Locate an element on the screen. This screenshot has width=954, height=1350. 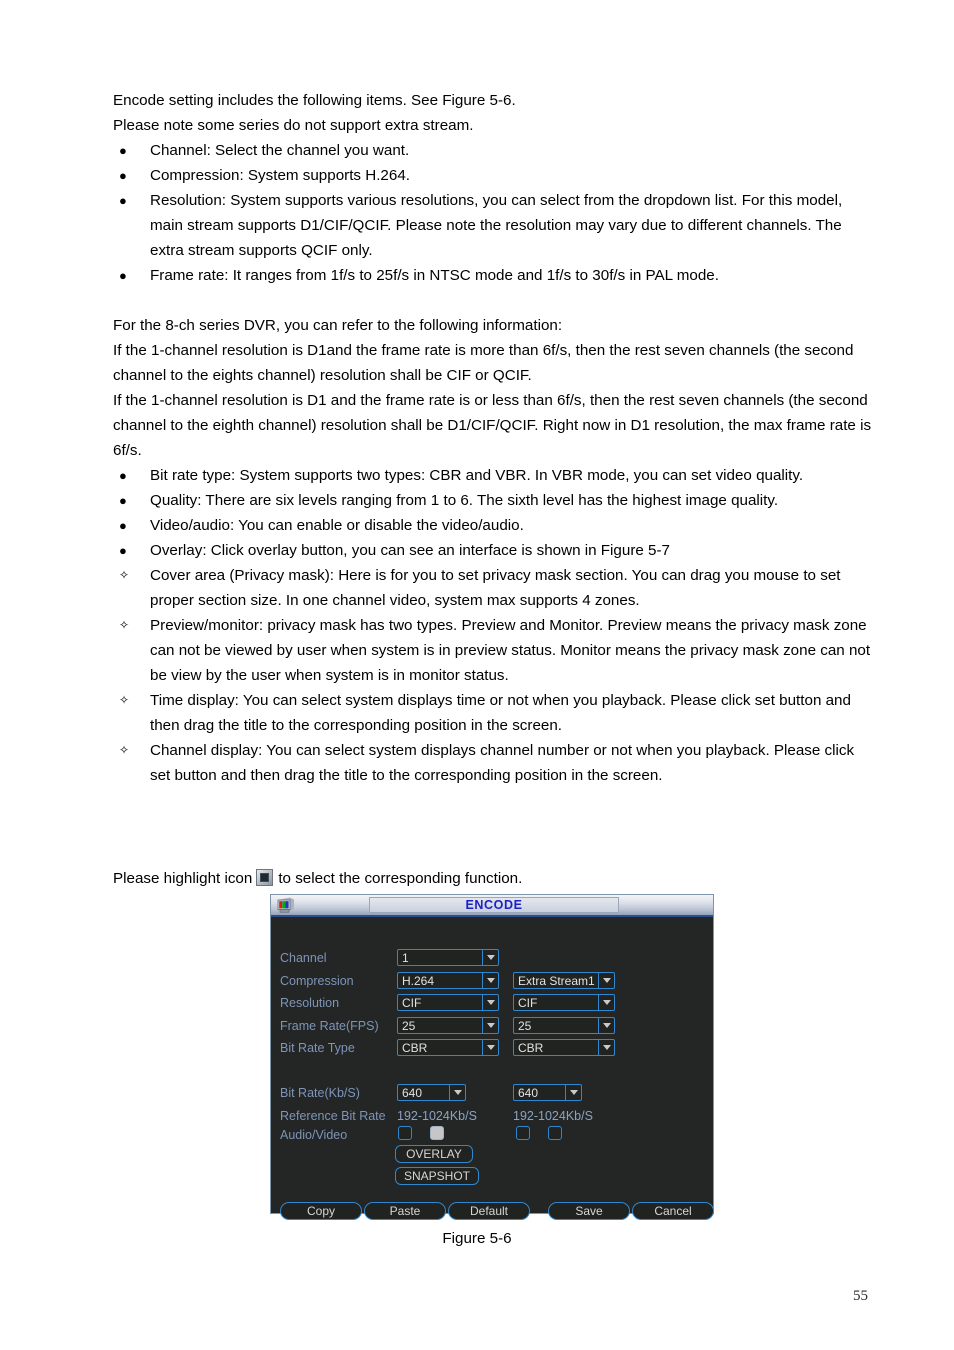
label-bit-rate-type: Bit Rate Type is located at coordinates (317, 1048).